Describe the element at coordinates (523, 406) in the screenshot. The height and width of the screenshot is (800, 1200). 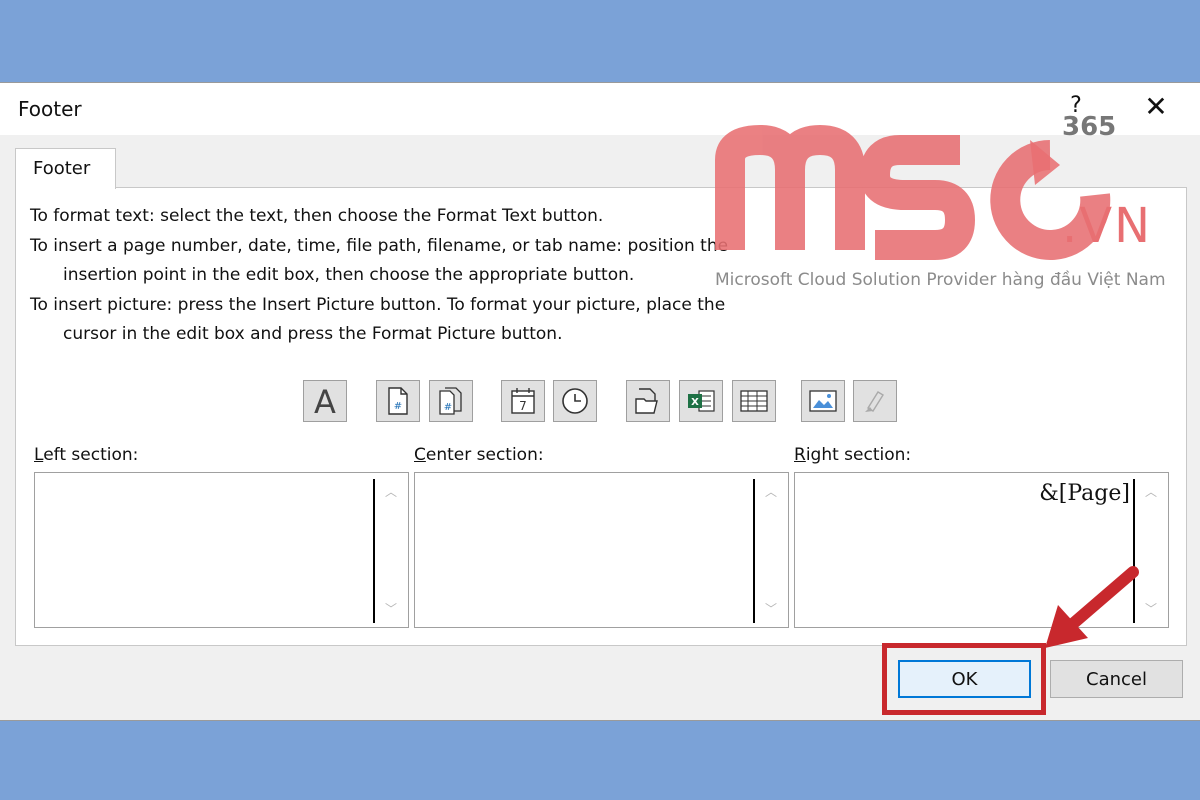
I see `svg-text: 7` at that location.